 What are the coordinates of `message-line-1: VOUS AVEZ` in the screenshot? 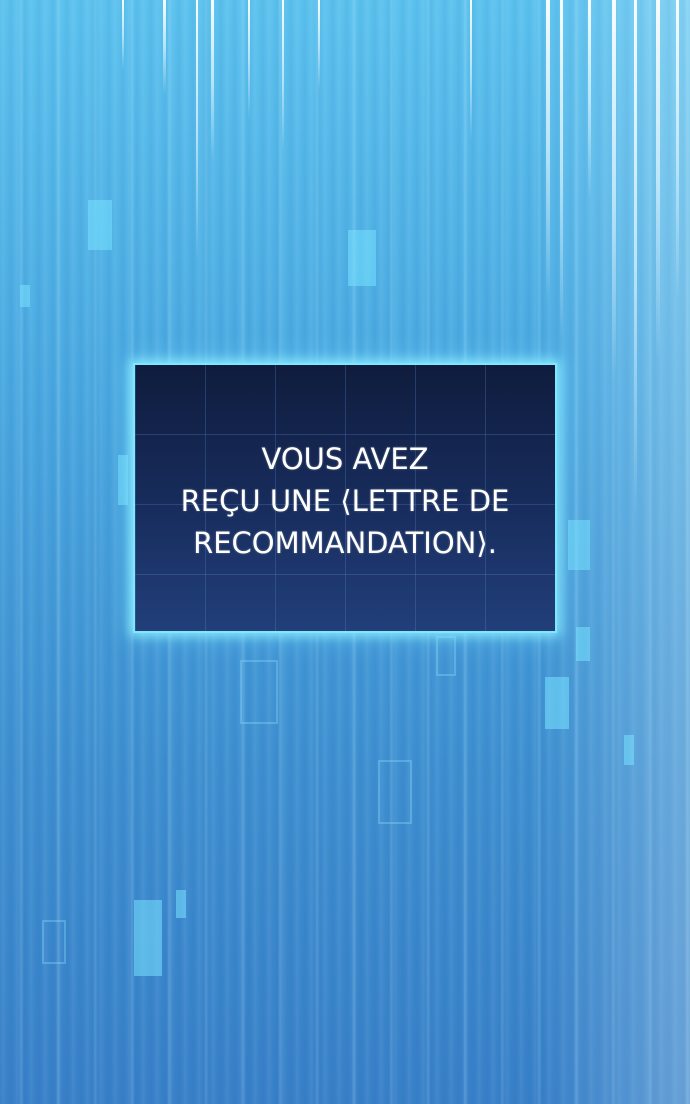 It's located at (345, 459).